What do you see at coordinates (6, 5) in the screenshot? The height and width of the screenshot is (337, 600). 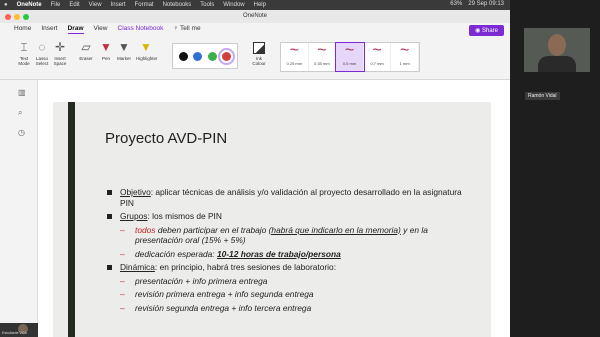 I see `apple-icon: ●` at bounding box center [6, 5].